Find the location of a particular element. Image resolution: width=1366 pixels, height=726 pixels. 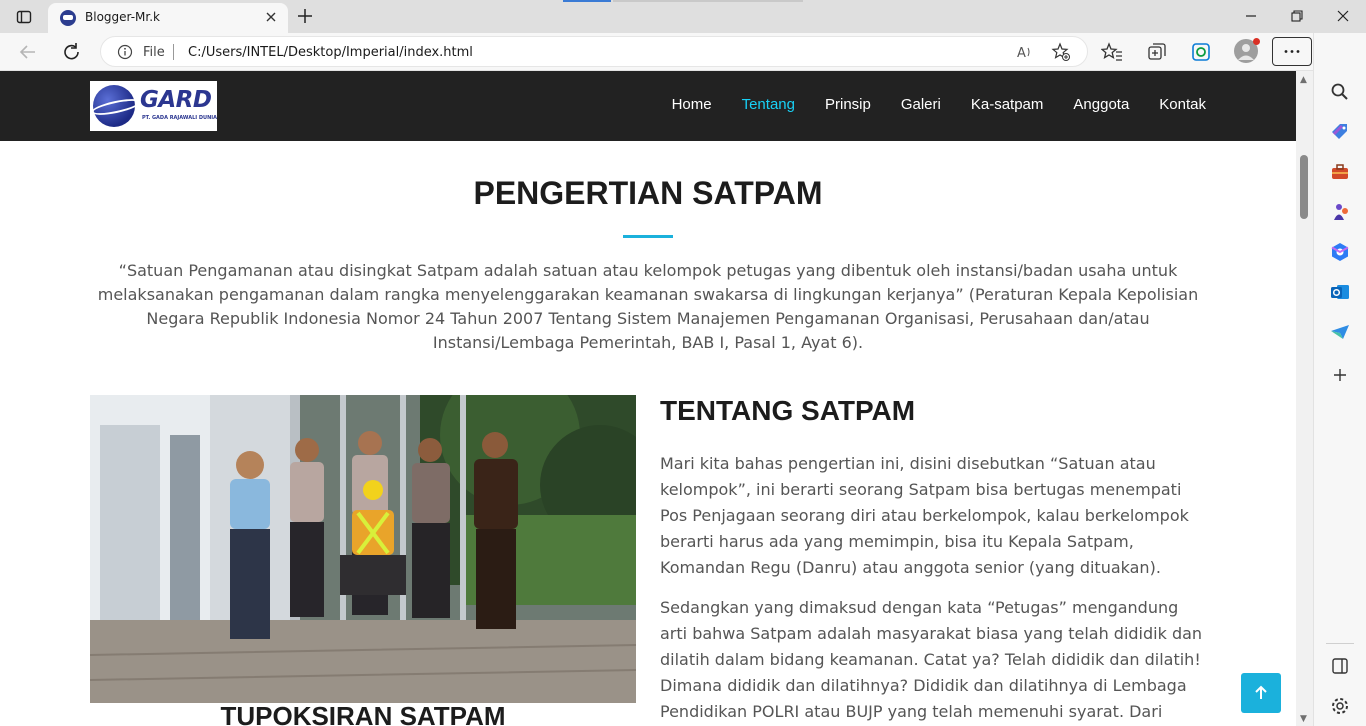

reload-icon is located at coordinates (72, 52).